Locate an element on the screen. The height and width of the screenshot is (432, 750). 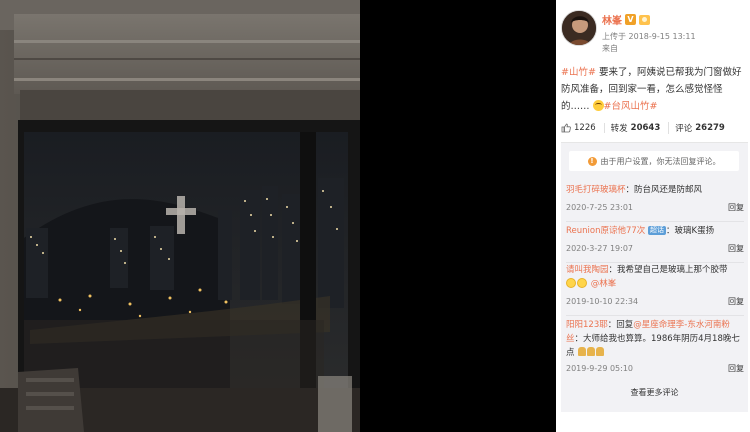
comment-author: Reunion原谅他77次 is located at coordinates (605, 231).